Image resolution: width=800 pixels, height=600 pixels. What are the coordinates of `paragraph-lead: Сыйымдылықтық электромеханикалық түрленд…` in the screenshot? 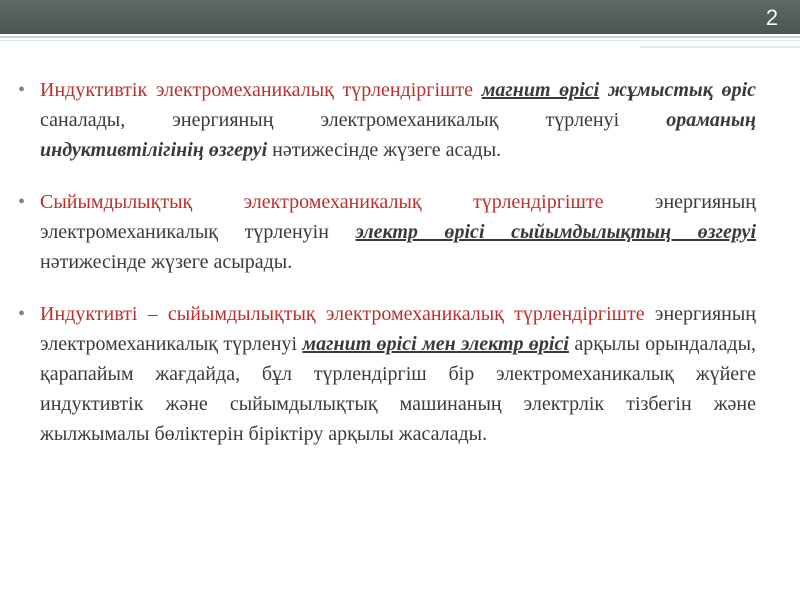 It's located at (347, 202).